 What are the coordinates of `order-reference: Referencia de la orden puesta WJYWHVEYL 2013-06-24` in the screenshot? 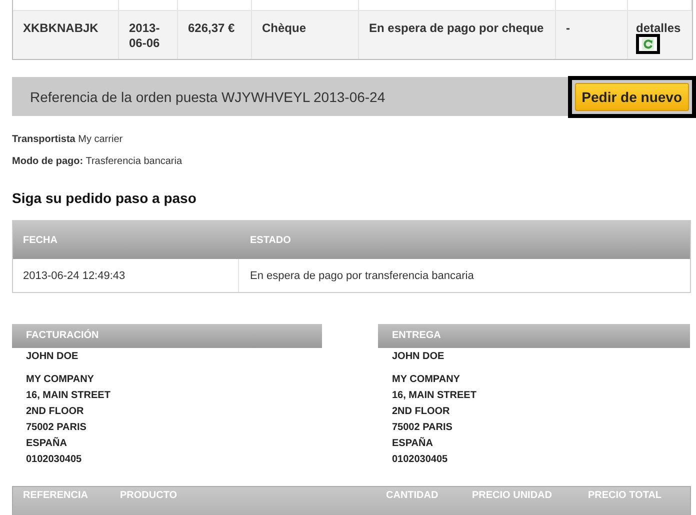 It's located at (208, 96).